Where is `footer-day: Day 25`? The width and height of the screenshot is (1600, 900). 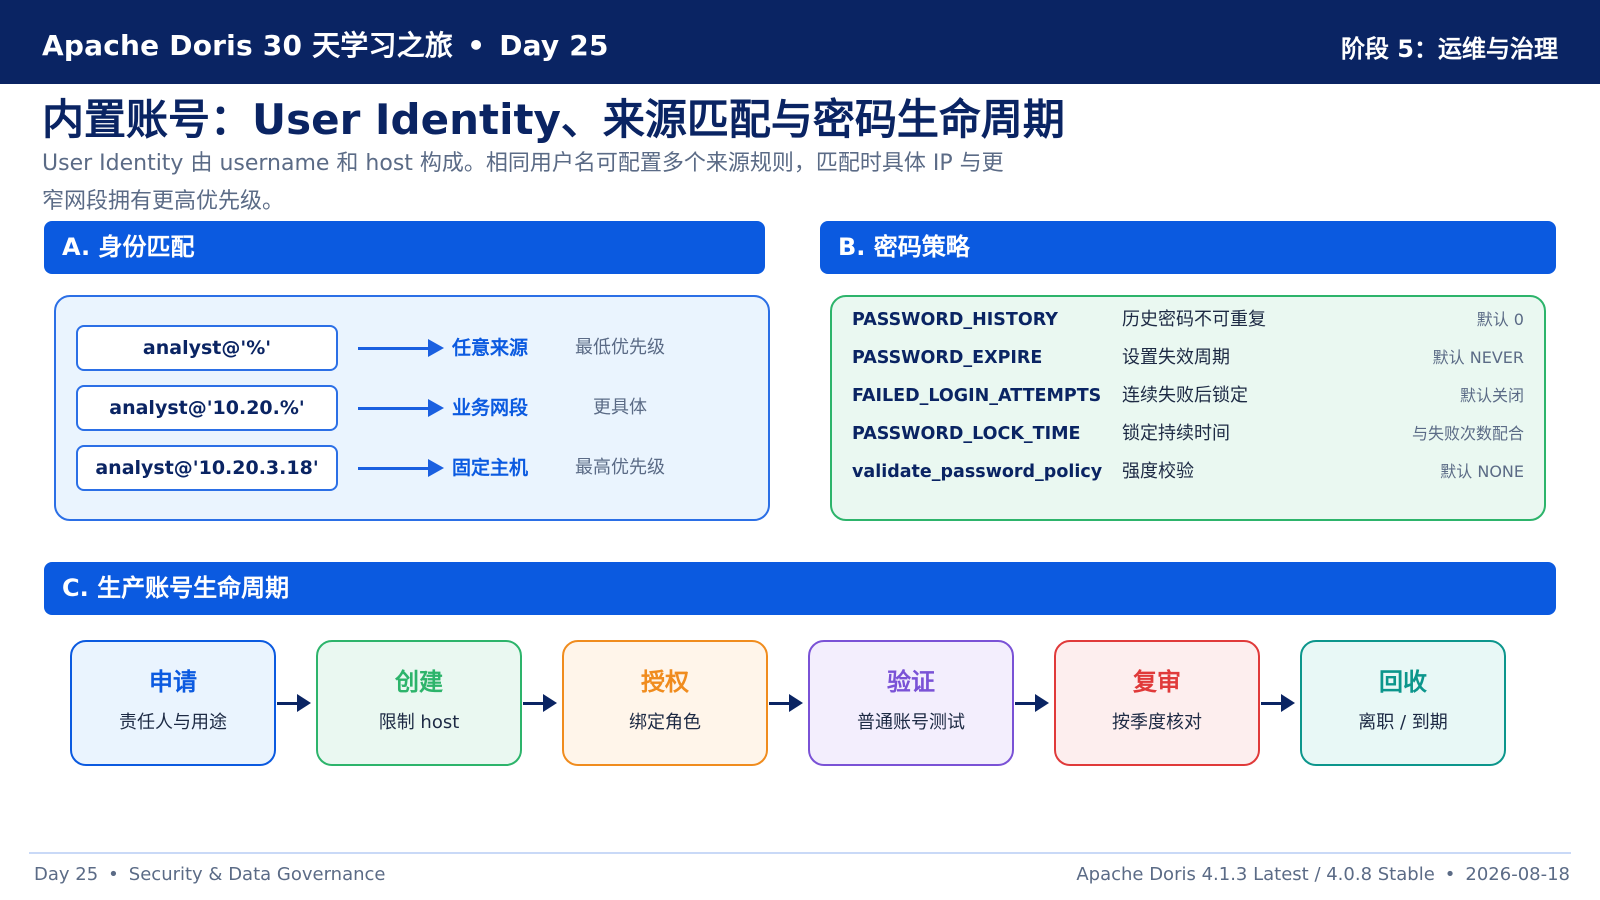
footer-day: Day 25 is located at coordinates (66, 874).